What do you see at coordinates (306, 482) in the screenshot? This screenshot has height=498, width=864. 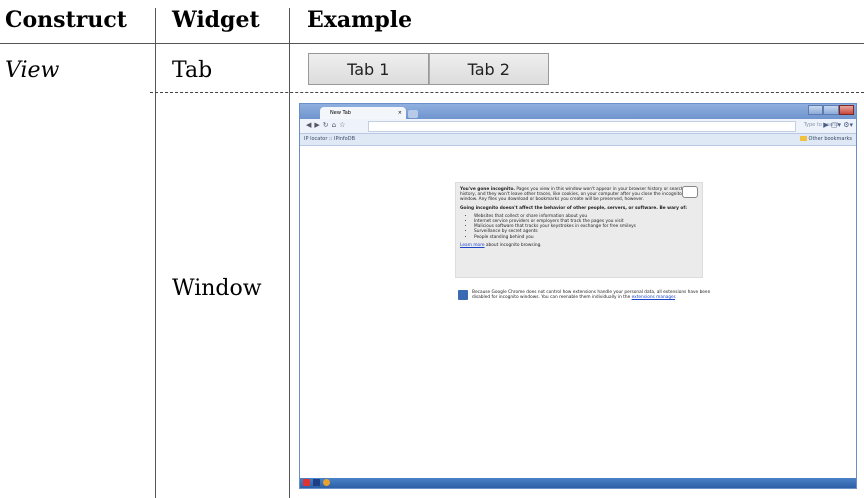 I see `start-icon` at bounding box center [306, 482].